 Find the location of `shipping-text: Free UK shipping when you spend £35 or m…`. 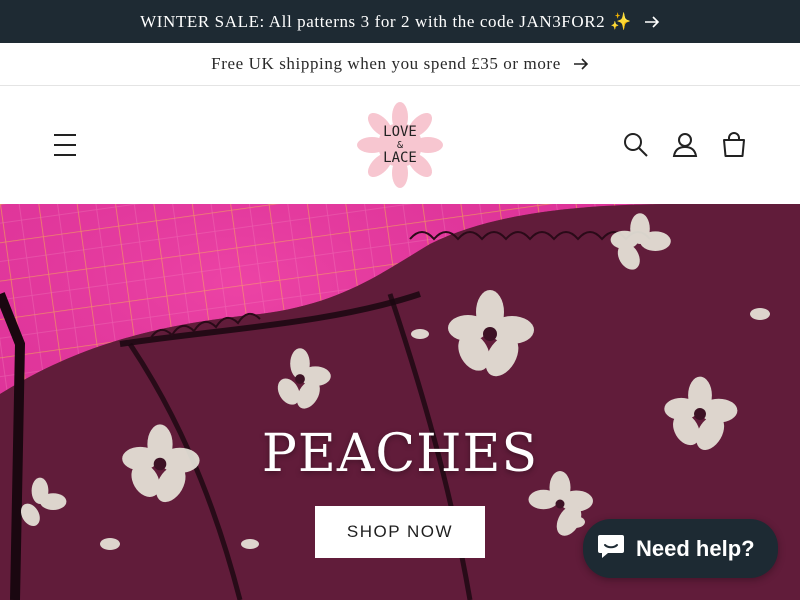

shipping-text: Free UK shipping when you spend £35 or m… is located at coordinates (386, 63).